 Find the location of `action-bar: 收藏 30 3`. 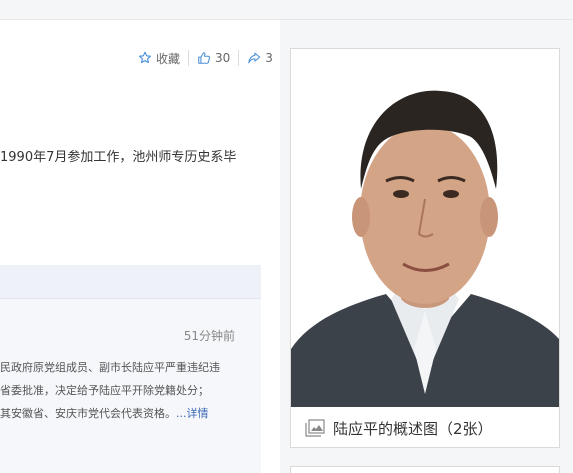

action-bar: 收藏 30 3 is located at coordinates (205, 58).